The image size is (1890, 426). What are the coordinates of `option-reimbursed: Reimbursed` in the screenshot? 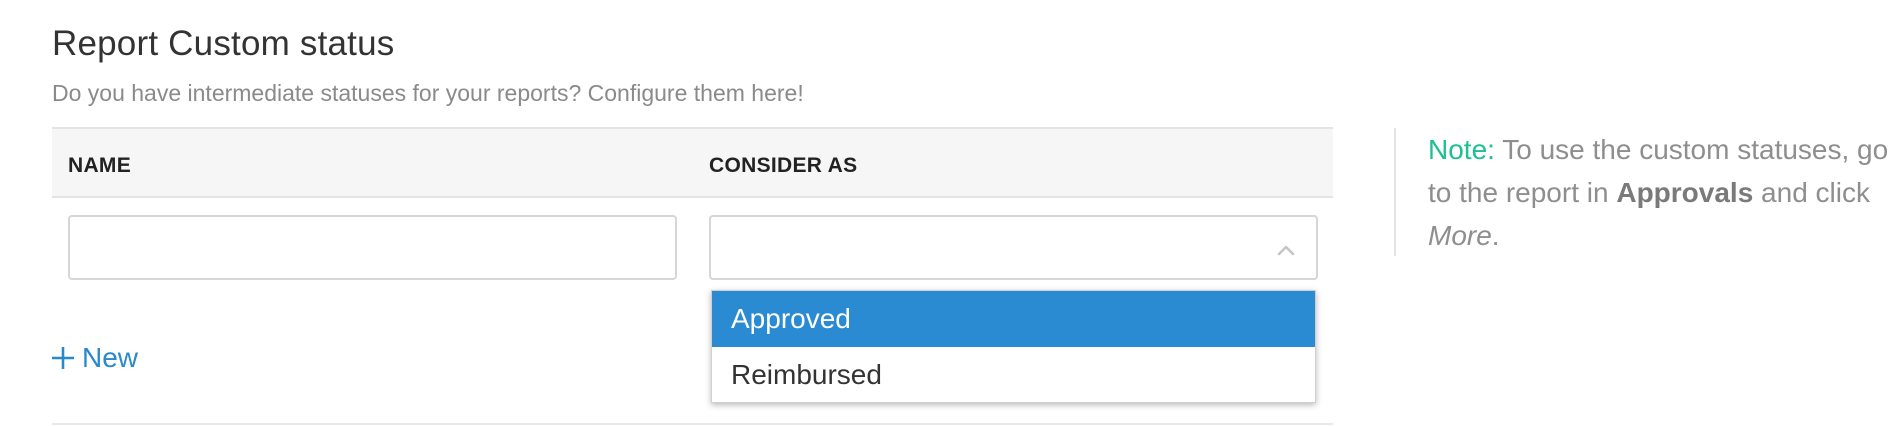 It's located at (1013, 375).